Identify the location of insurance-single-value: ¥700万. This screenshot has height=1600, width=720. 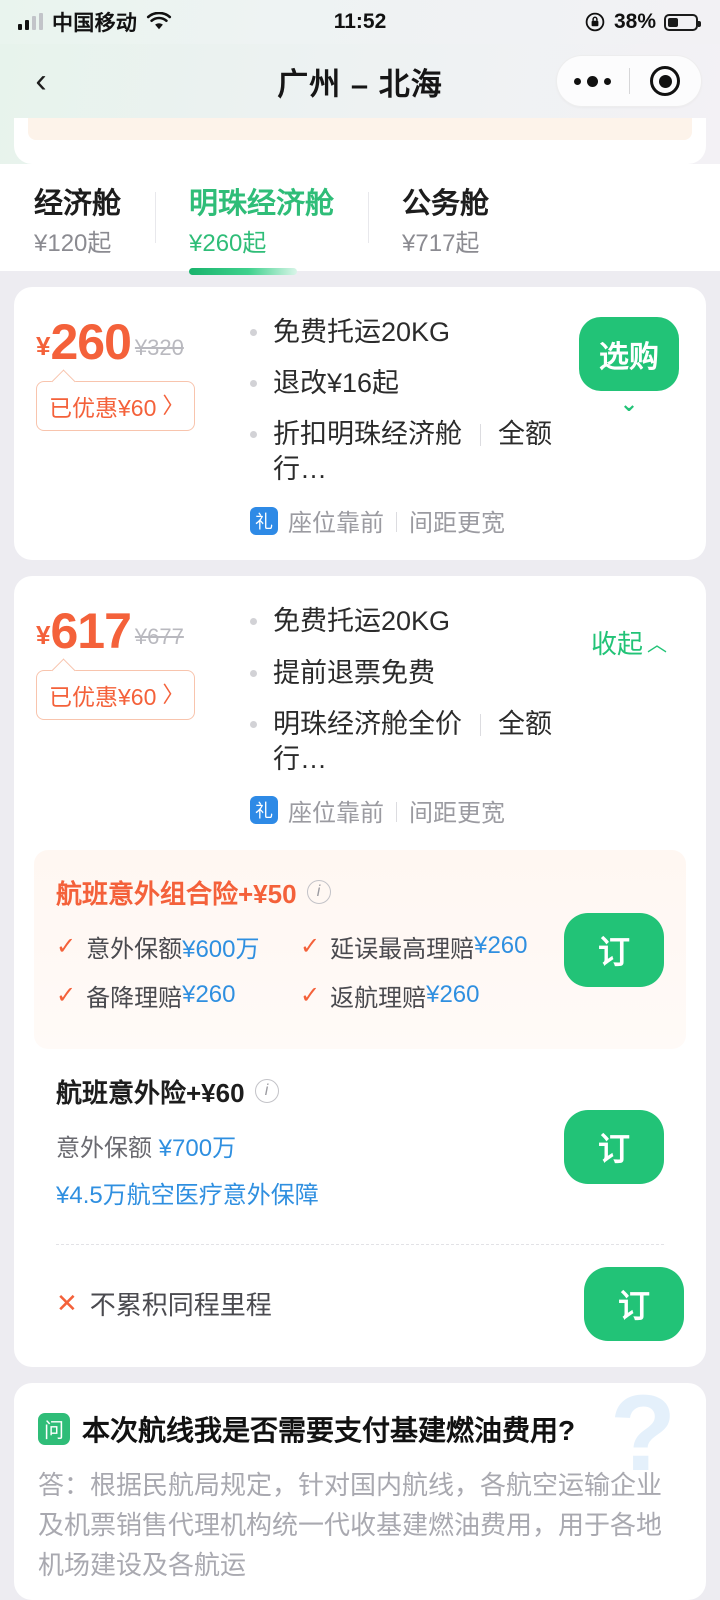
(197, 1148).